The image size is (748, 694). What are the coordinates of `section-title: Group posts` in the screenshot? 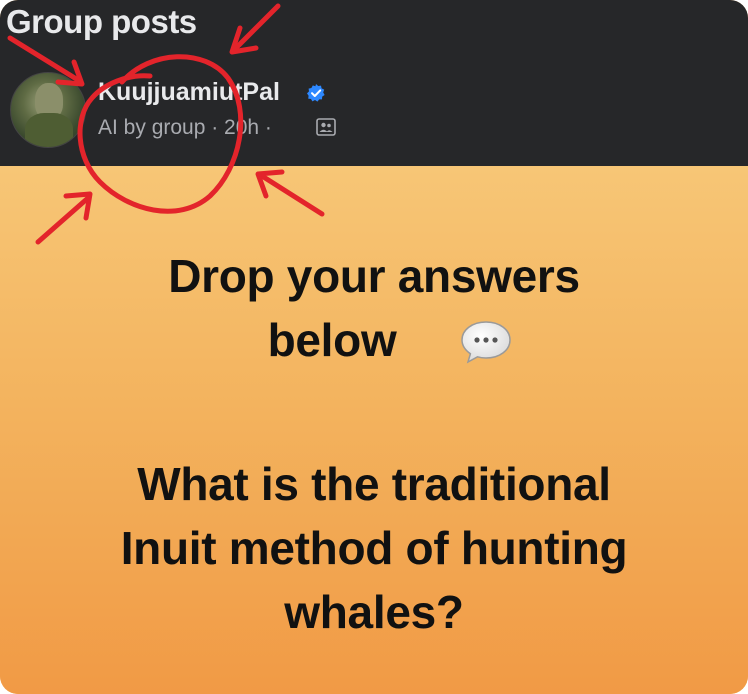 It's located at (101, 21).